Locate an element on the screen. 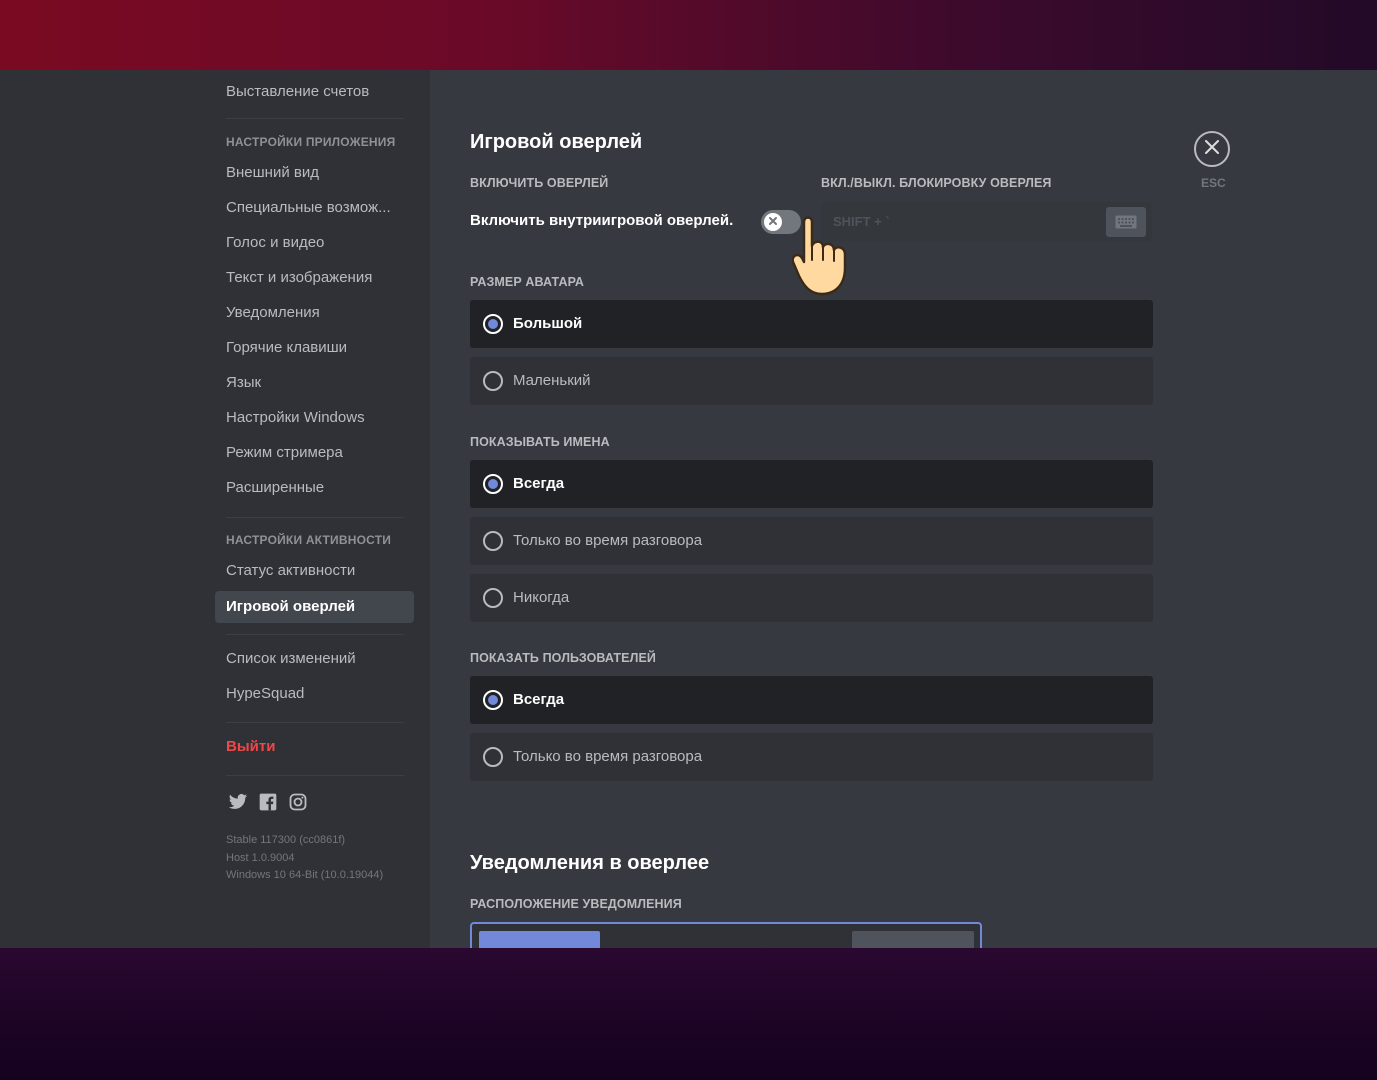  sidebar-item-notifications: Уведомления is located at coordinates (314, 313).